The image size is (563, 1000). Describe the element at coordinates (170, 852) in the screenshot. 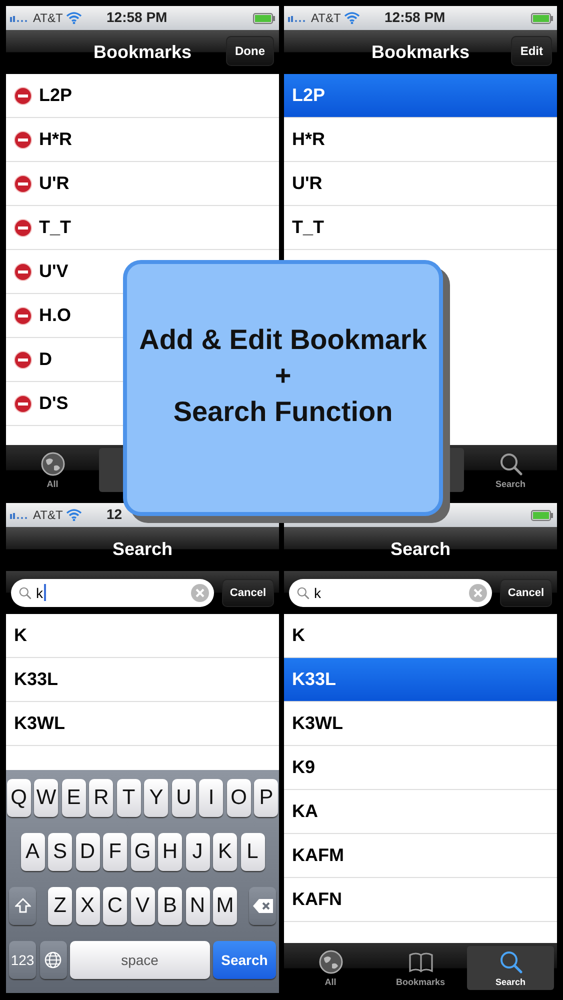

I see `keyboard-key: H` at that location.